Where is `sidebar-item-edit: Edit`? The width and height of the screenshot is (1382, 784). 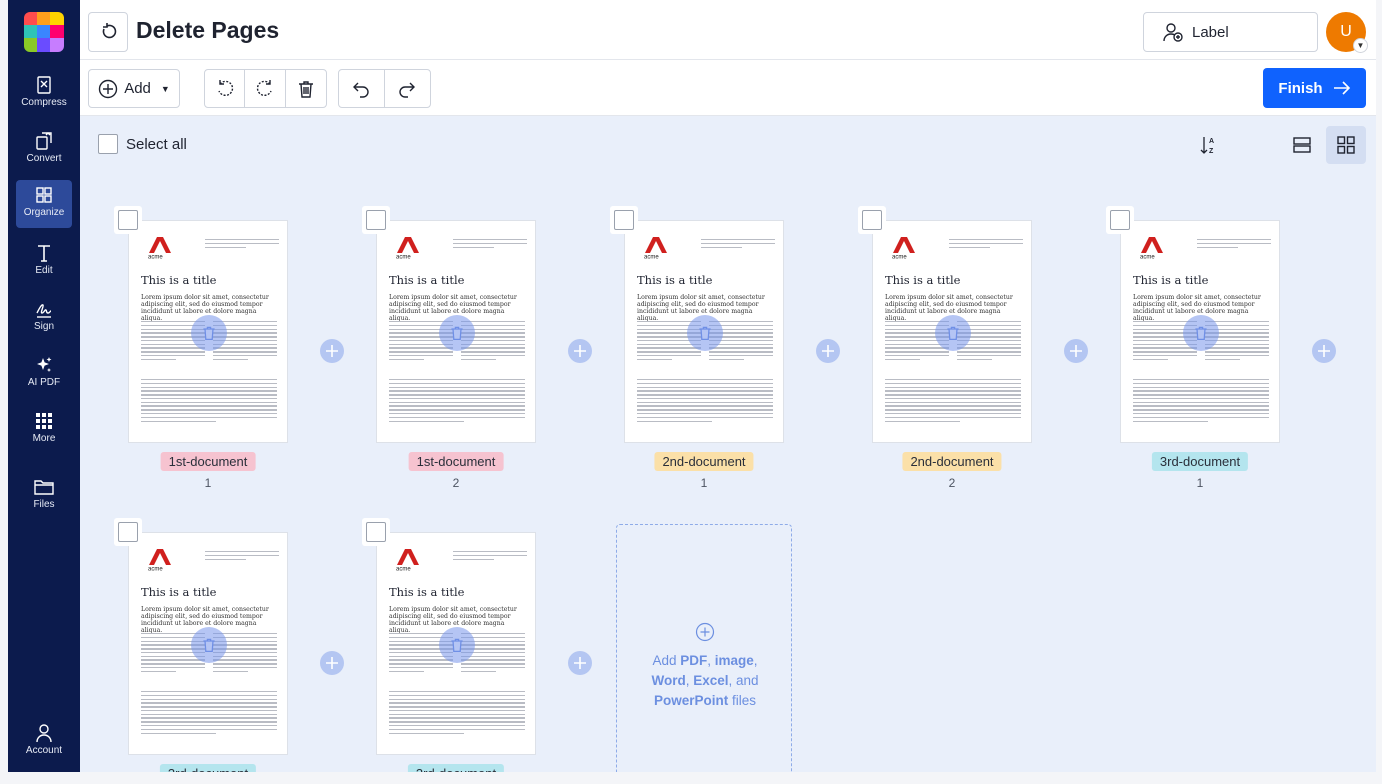 sidebar-item-edit: Edit is located at coordinates (44, 262).